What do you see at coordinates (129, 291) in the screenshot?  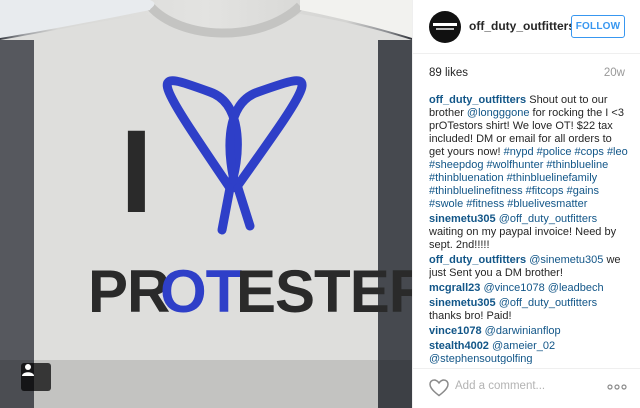 I see `svg-text: PR` at bounding box center [129, 291].